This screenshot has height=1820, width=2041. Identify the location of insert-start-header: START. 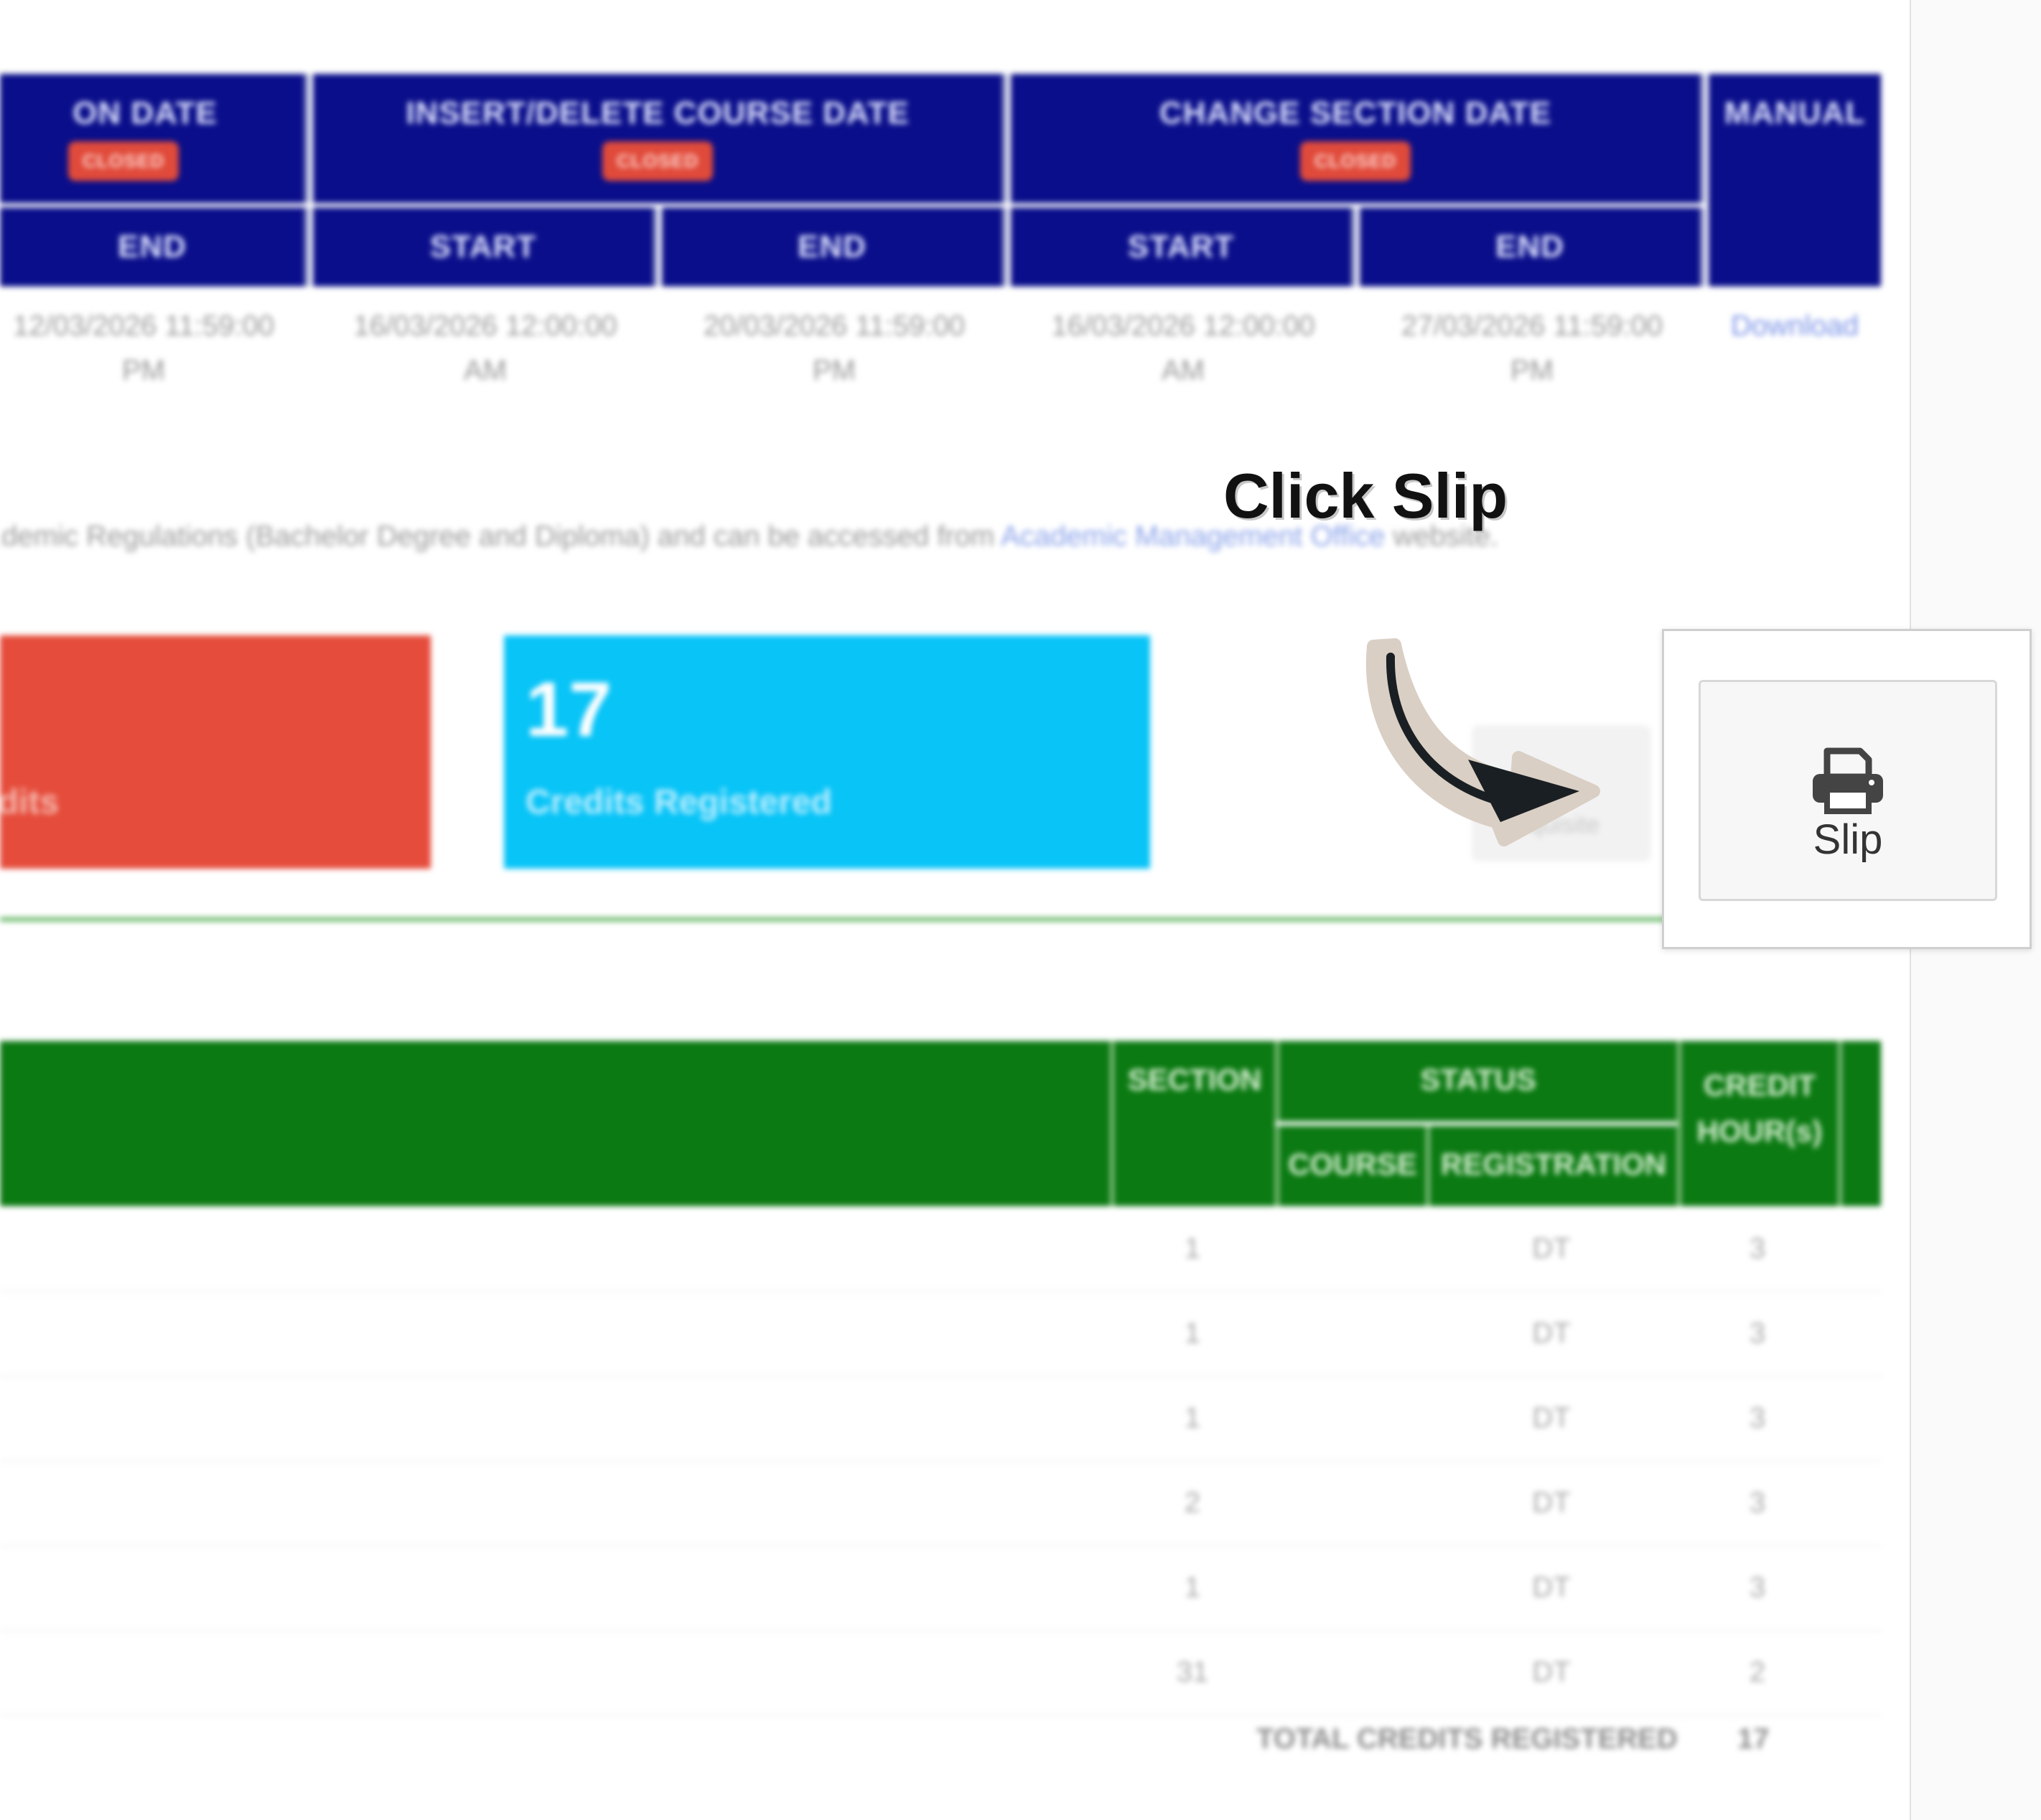
(486, 246).